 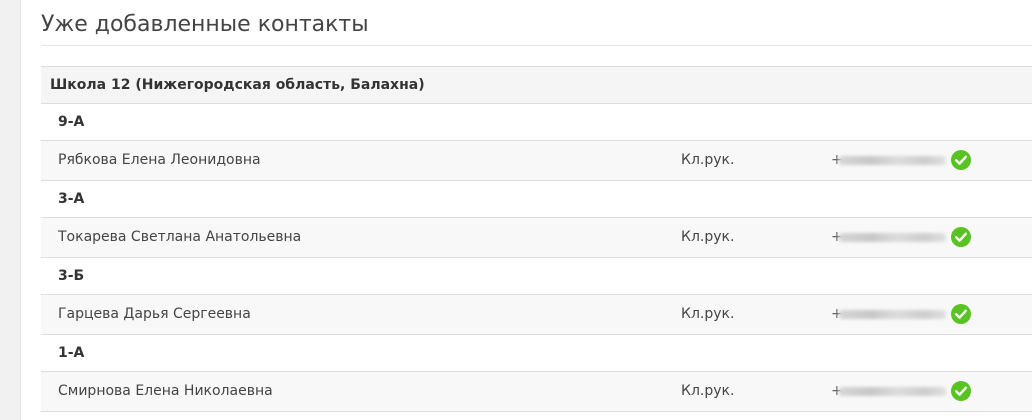 I want to click on contact-row: Токарева Светлана Анатольевна Кл.рук. +, so click(x=536, y=238).